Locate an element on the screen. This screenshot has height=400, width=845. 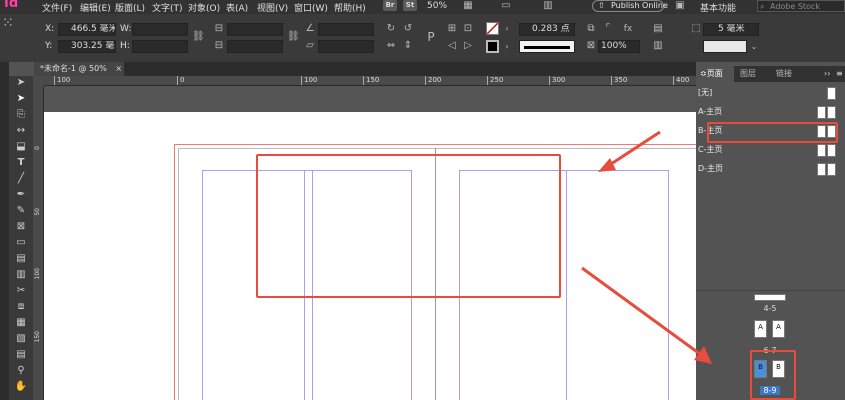
menu-help: 帮助(H) is located at coordinates (350, 7).